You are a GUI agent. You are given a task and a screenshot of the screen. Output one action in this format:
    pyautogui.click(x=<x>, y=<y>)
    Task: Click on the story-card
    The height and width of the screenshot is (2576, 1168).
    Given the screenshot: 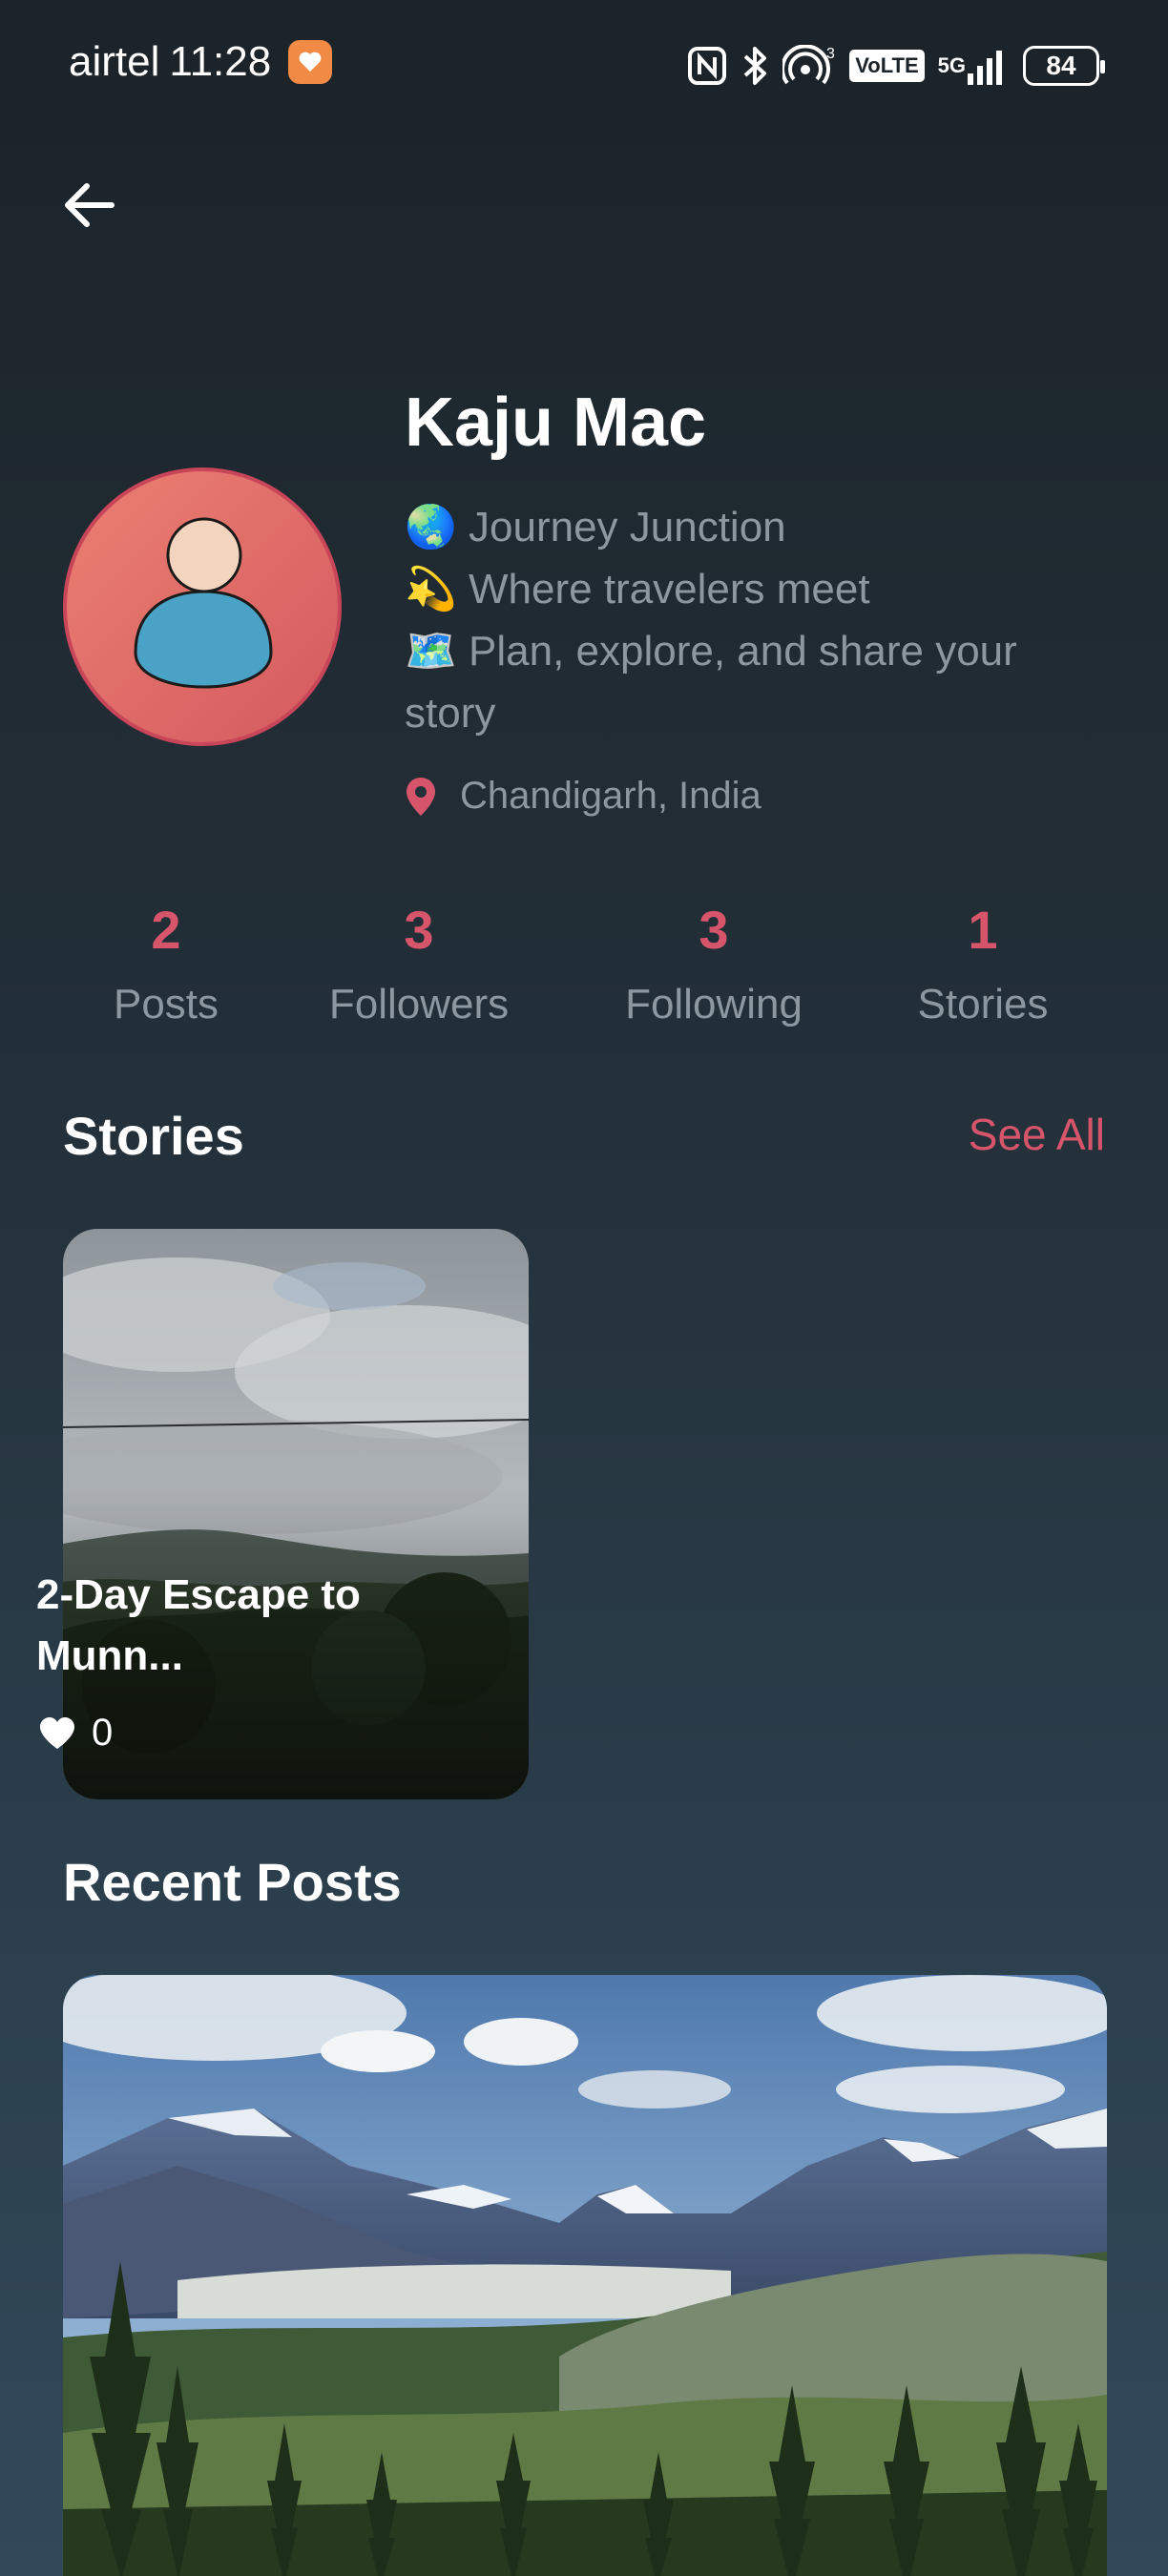 What is the action you would take?
    pyautogui.click(x=296, y=1514)
    